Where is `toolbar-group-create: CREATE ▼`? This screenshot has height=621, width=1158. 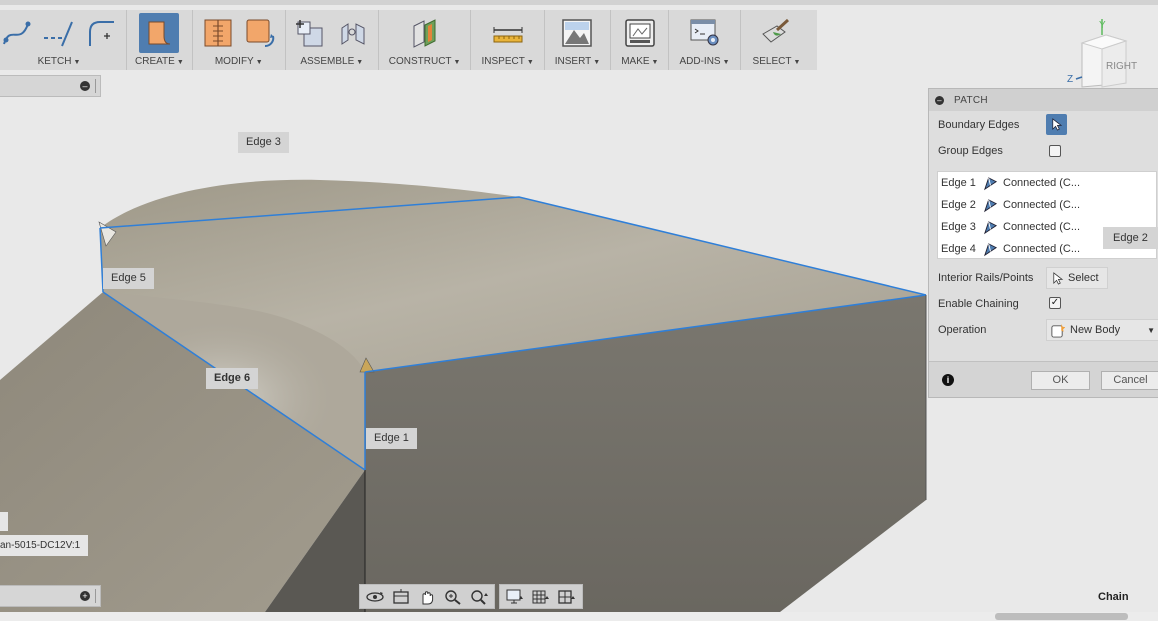 toolbar-group-create: CREATE ▼ is located at coordinates (160, 40).